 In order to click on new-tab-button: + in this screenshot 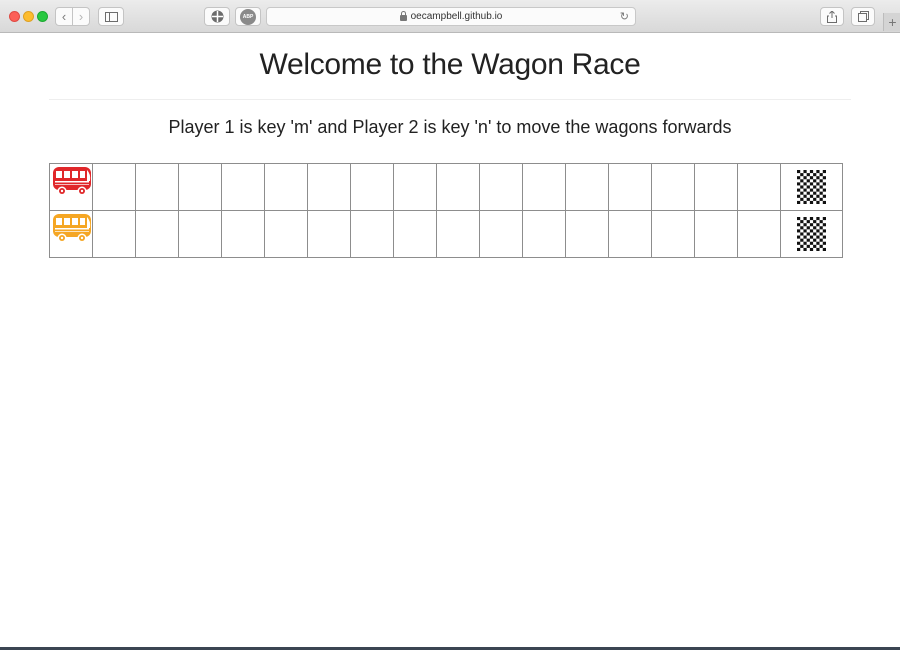, I will do `click(891, 22)`.